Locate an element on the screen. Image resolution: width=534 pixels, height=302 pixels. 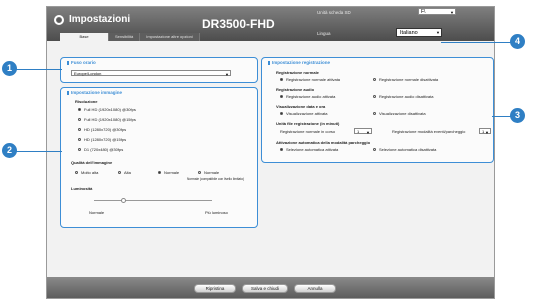
event-value: 1 is located at coordinates (483, 131).